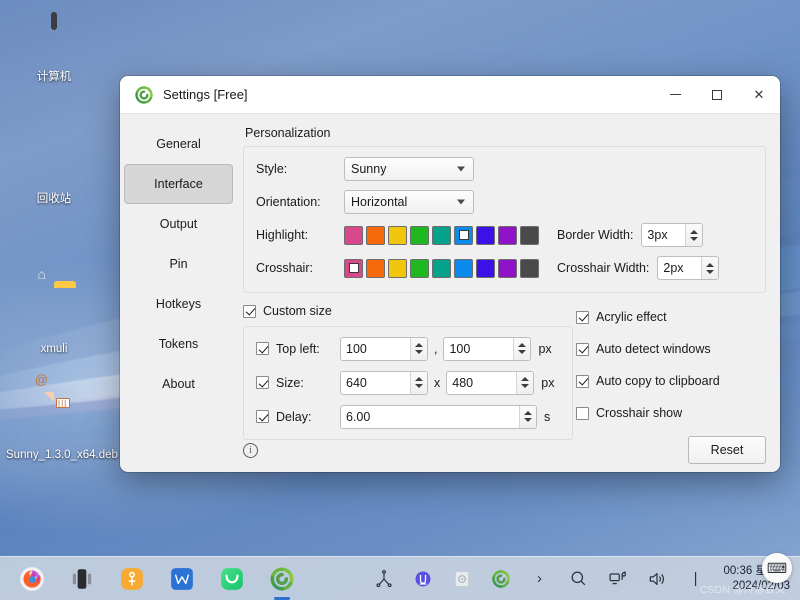 This screenshot has width=800, height=600. Describe the element at coordinates (178, 264) in the screenshot. I see `sidebar-item-pin: Pin` at that location.